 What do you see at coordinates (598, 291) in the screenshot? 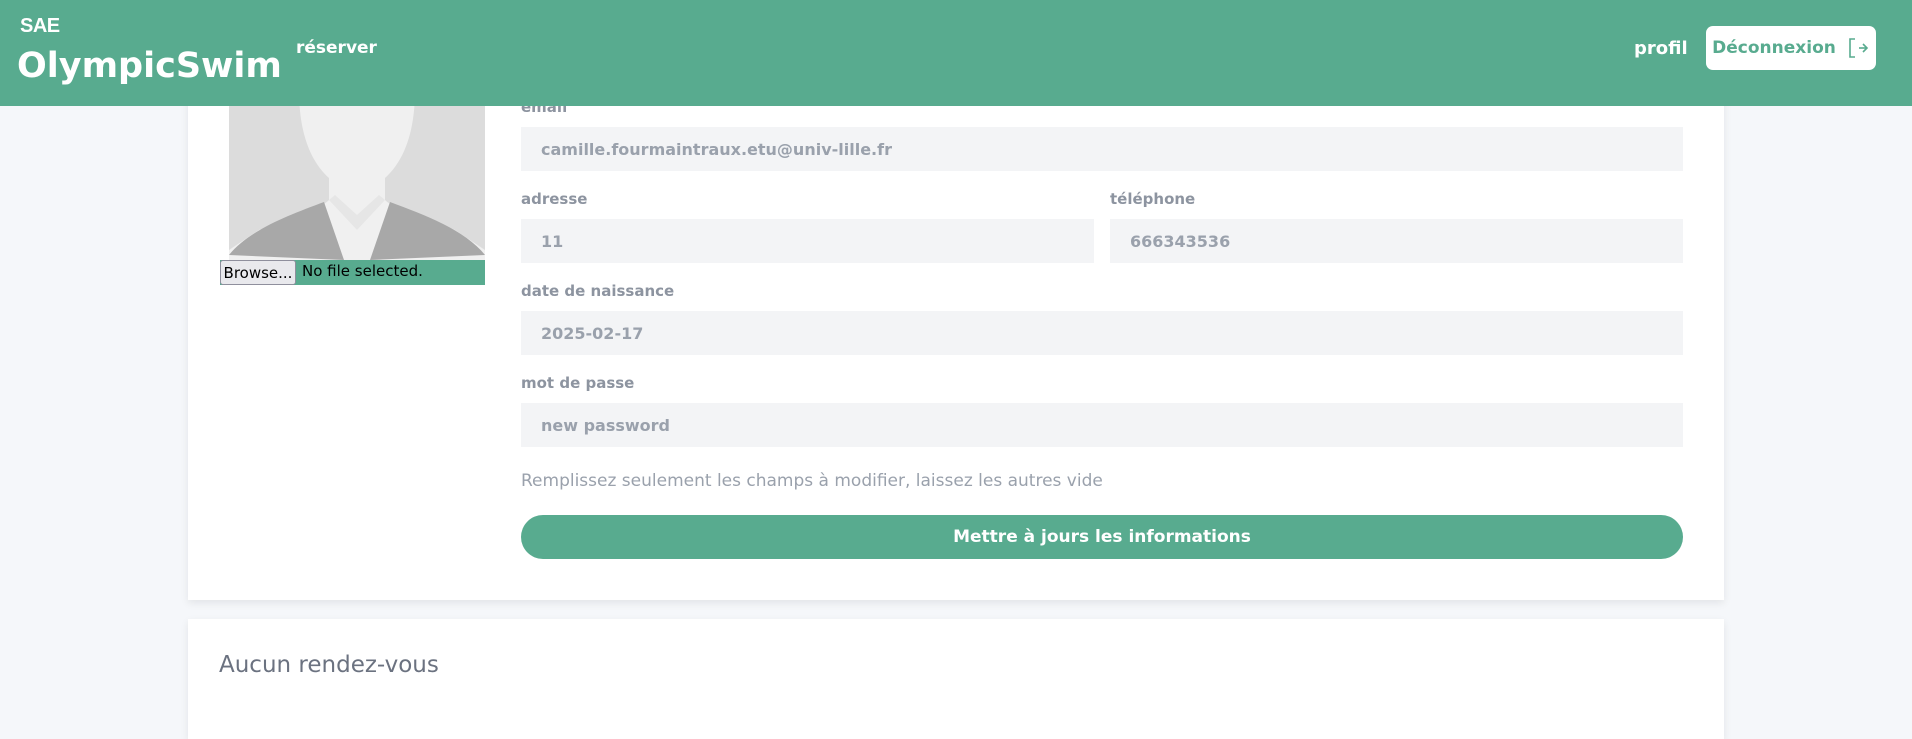
I see `naissance-label: date de naissance` at bounding box center [598, 291].